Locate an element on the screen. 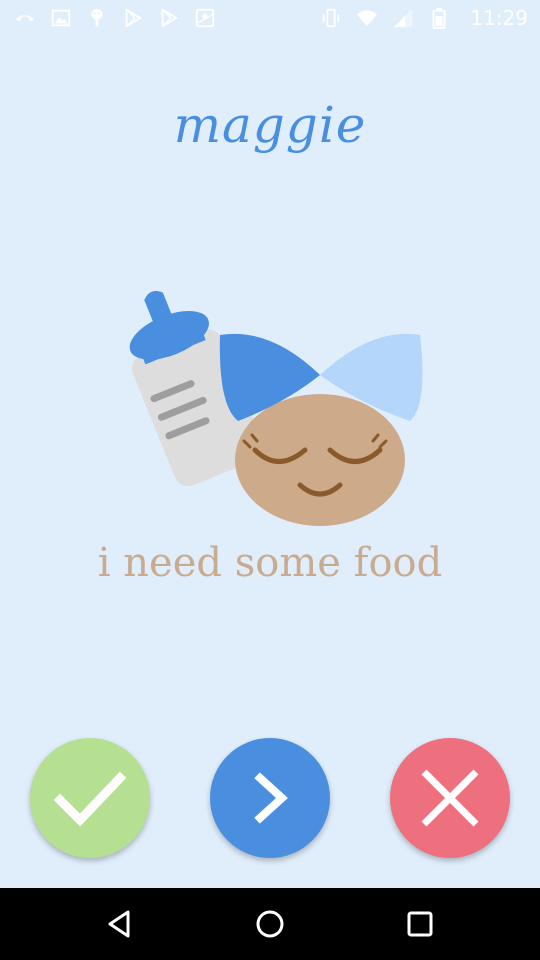 The height and width of the screenshot is (960, 540). child-name: maggie is located at coordinates (270, 125).